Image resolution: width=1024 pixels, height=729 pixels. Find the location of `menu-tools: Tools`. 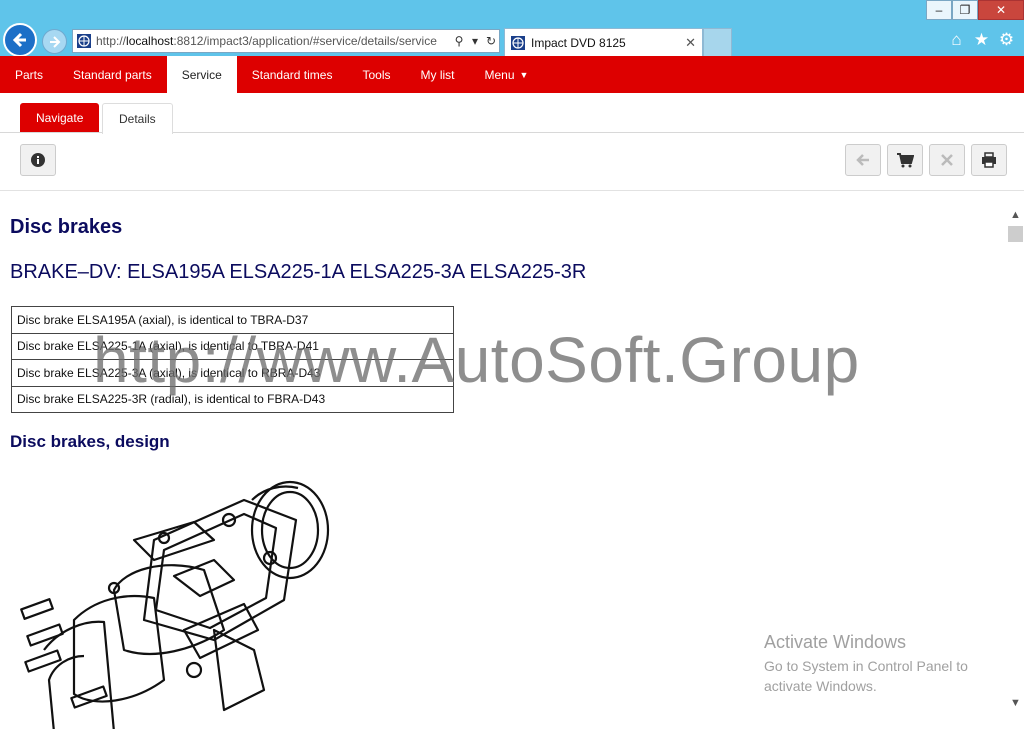

menu-tools: Tools is located at coordinates (376, 74).